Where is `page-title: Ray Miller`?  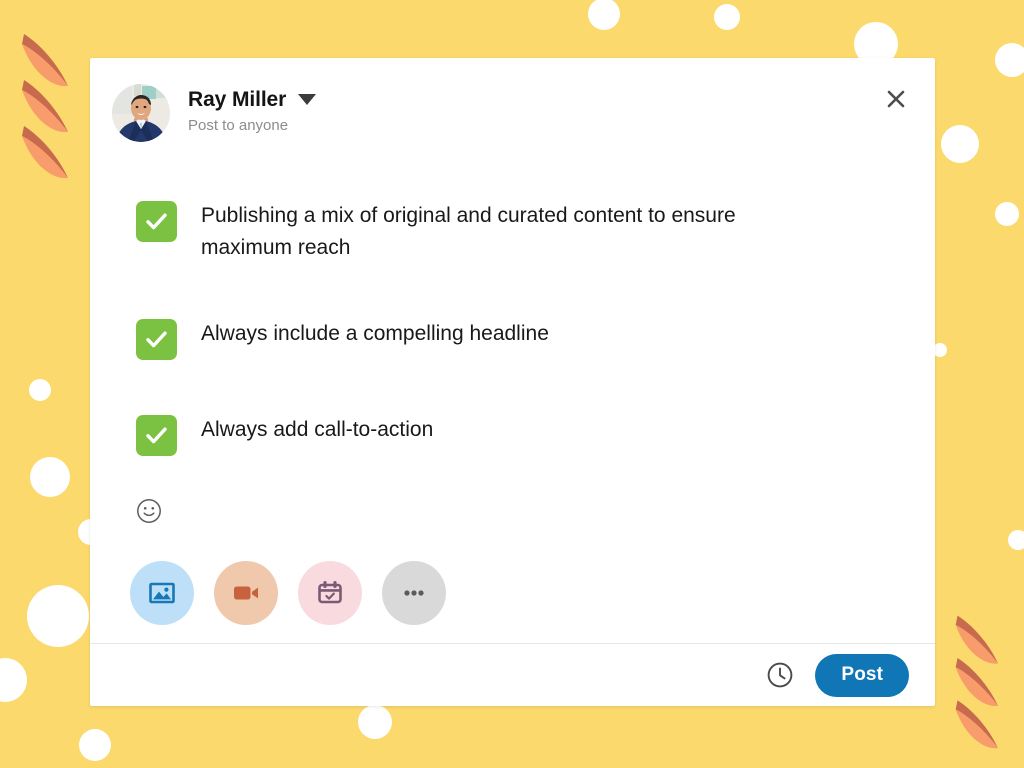
page-title: Ray Miller is located at coordinates (237, 99).